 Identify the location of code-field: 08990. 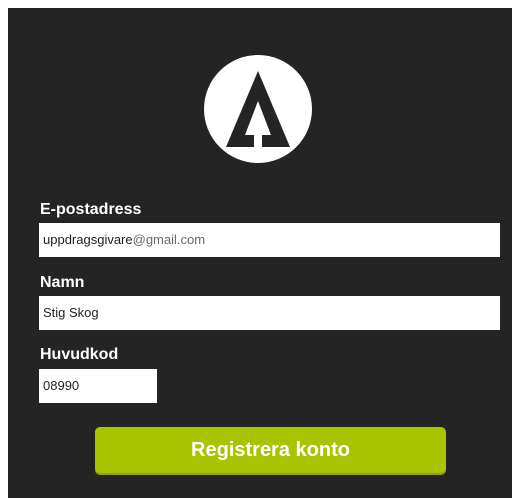
(98, 386).